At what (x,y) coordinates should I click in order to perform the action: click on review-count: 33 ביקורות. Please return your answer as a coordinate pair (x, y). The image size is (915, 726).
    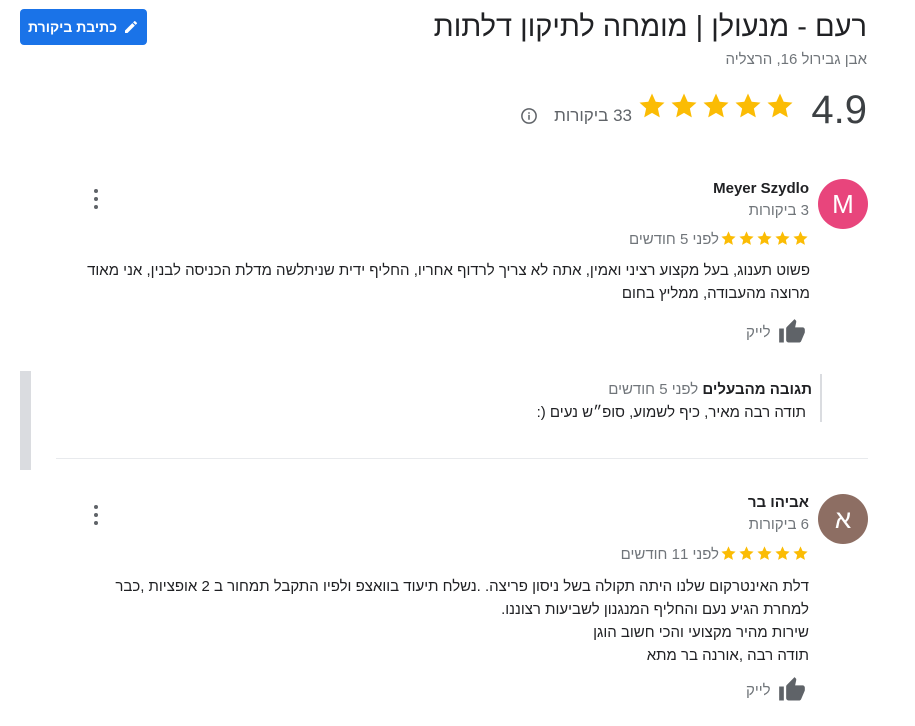
    Looking at the image, I should click on (593, 115).